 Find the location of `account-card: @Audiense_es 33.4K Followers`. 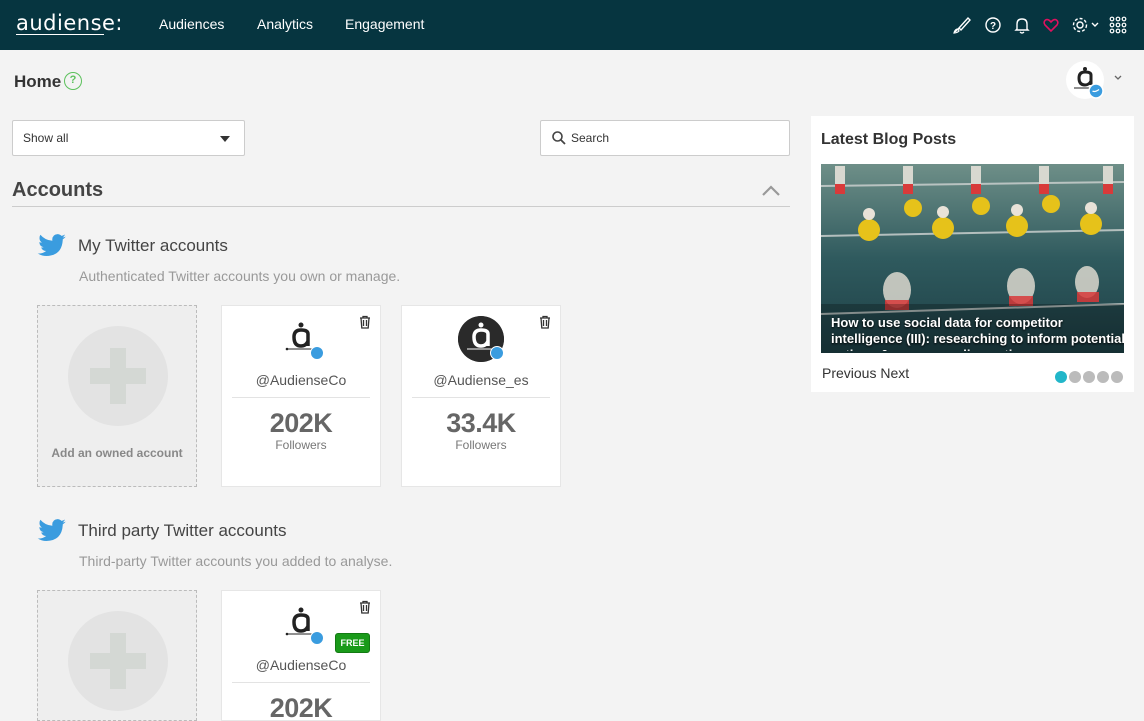

account-card: @Audiense_es 33.4K Followers is located at coordinates (481, 396).